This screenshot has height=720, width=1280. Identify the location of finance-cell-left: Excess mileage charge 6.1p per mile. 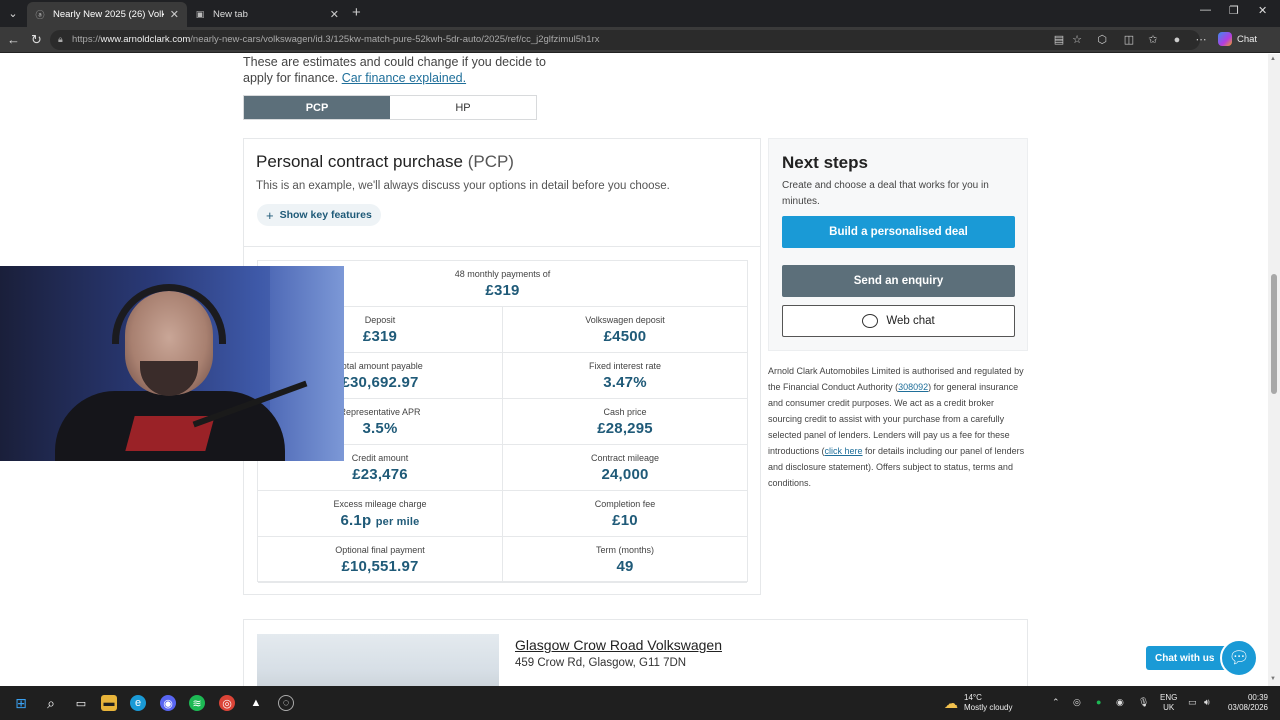
(380, 514).